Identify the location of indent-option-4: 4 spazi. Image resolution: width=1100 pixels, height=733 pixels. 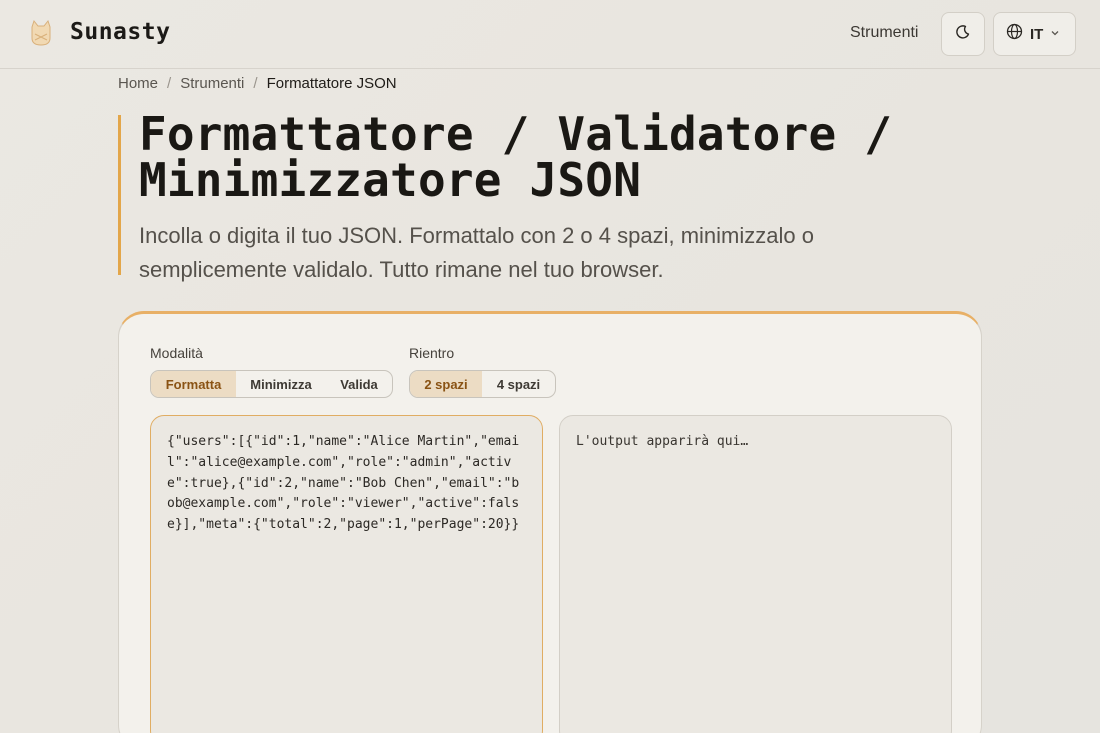
(518, 384).